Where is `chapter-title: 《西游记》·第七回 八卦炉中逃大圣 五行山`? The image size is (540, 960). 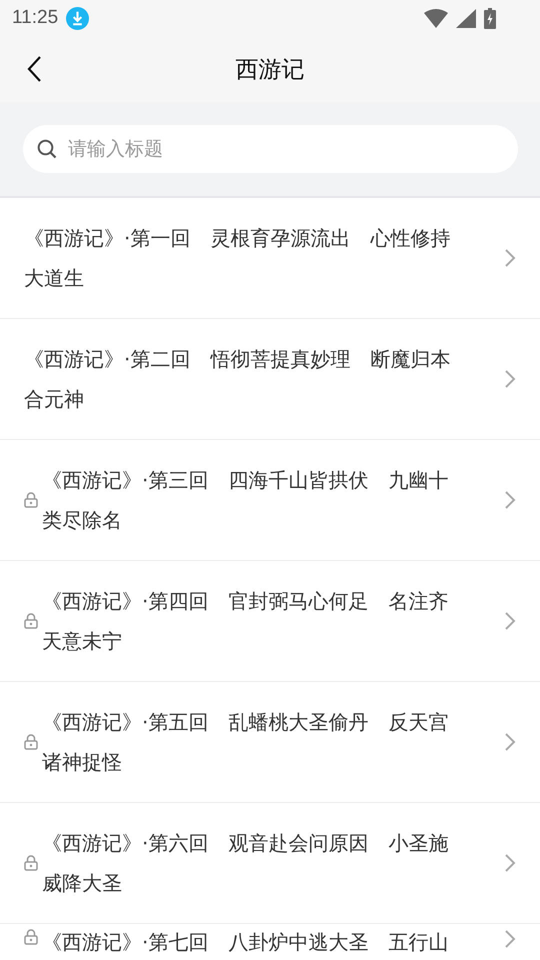 chapter-title: 《西游记》·第七回 八卦炉中逃大圣 五行山 is located at coordinates (246, 942).